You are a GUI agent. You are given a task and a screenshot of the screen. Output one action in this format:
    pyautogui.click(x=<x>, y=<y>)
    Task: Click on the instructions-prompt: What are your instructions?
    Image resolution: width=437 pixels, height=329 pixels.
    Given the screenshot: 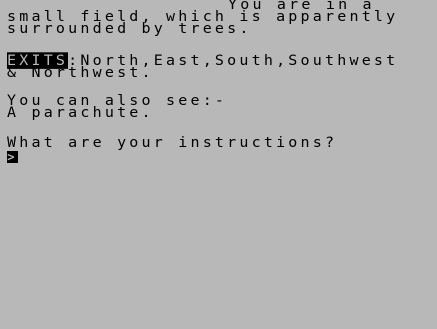 What is the action you would take?
    pyautogui.click(x=172, y=142)
    